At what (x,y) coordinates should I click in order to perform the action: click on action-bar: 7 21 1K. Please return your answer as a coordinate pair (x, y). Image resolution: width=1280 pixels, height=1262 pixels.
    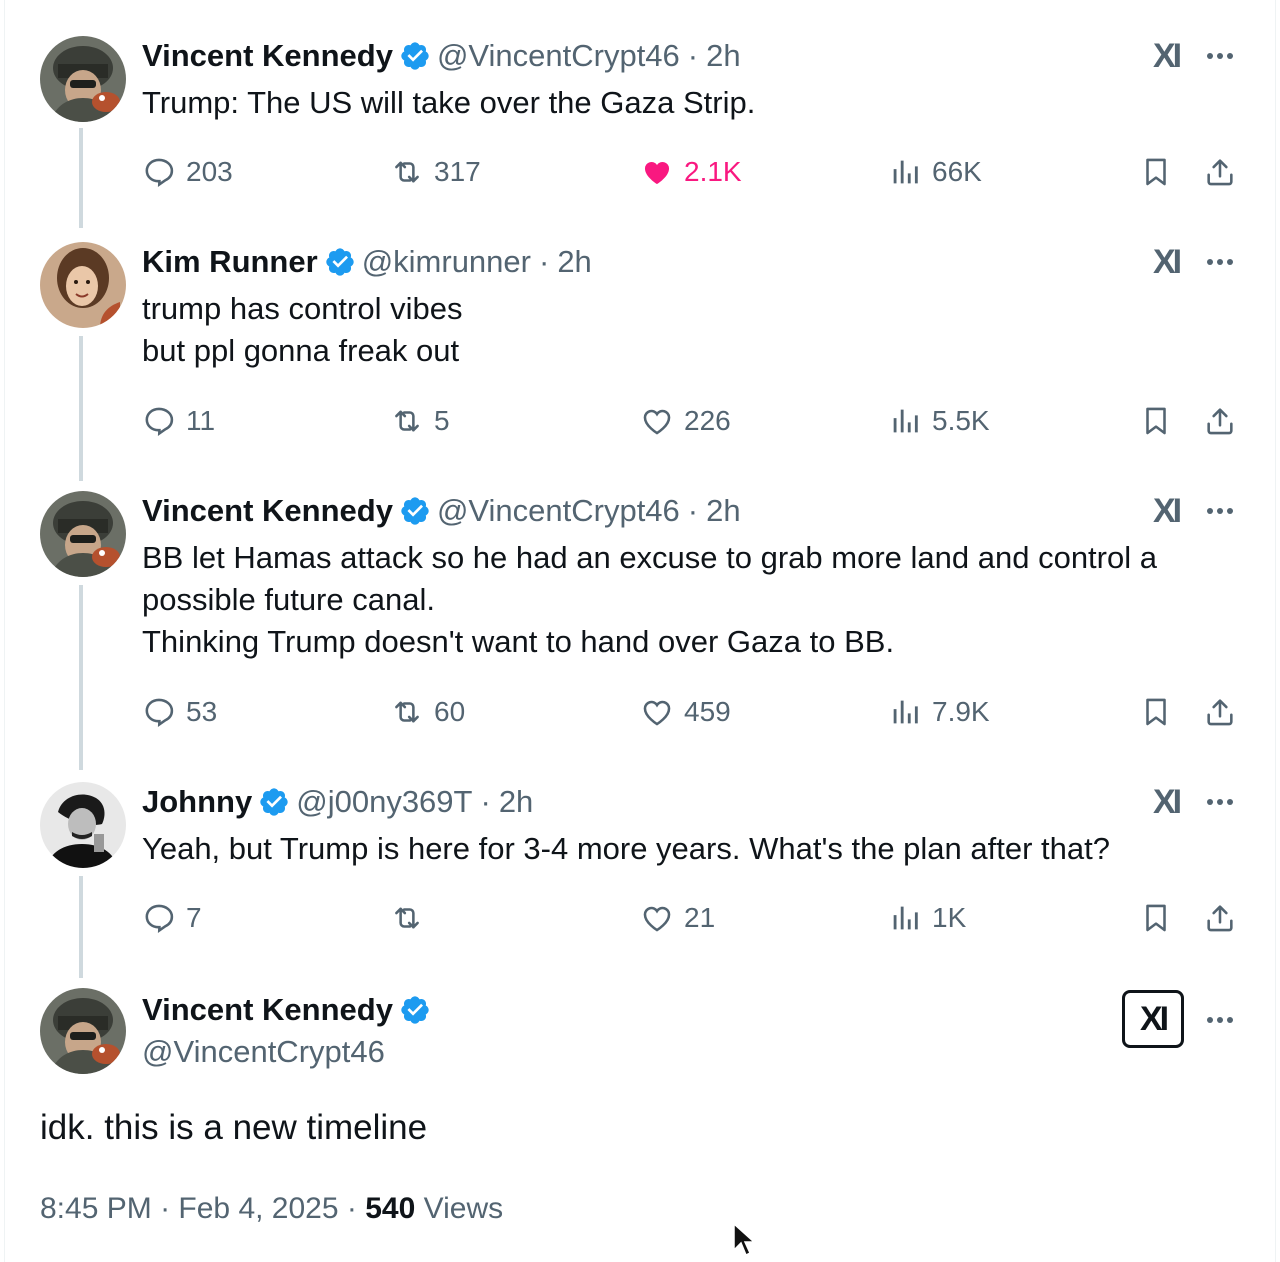
    Looking at the image, I should click on (640, 918).